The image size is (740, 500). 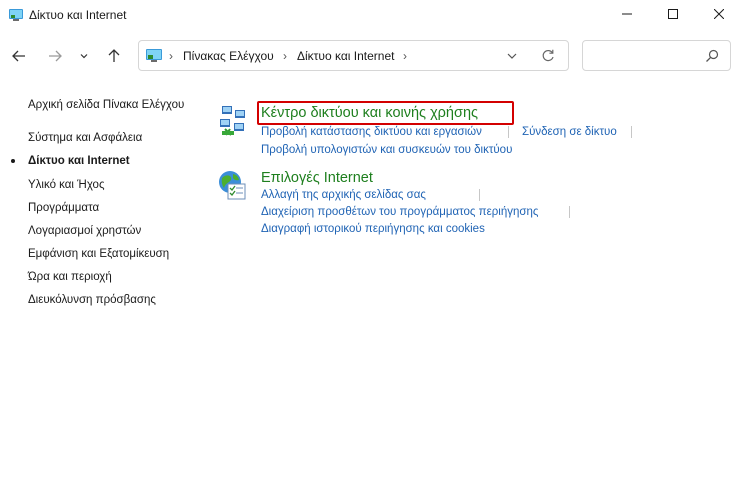 What do you see at coordinates (63, 208) in the screenshot?
I see `sidebar-item-programs: Προγράμματα` at bounding box center [63, 208].